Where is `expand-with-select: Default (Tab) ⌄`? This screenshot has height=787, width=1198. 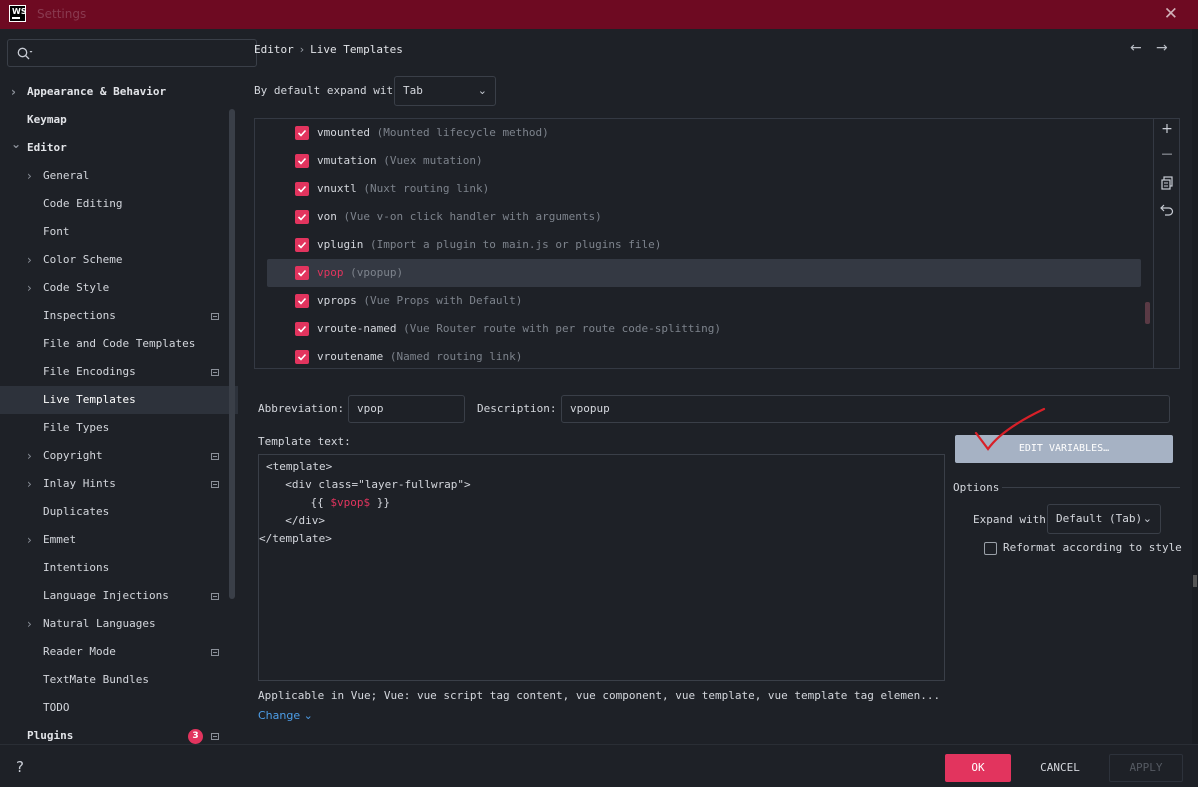
expand-with-select: Default (Tab) ⌄ is located at coordinates (1104, 519).